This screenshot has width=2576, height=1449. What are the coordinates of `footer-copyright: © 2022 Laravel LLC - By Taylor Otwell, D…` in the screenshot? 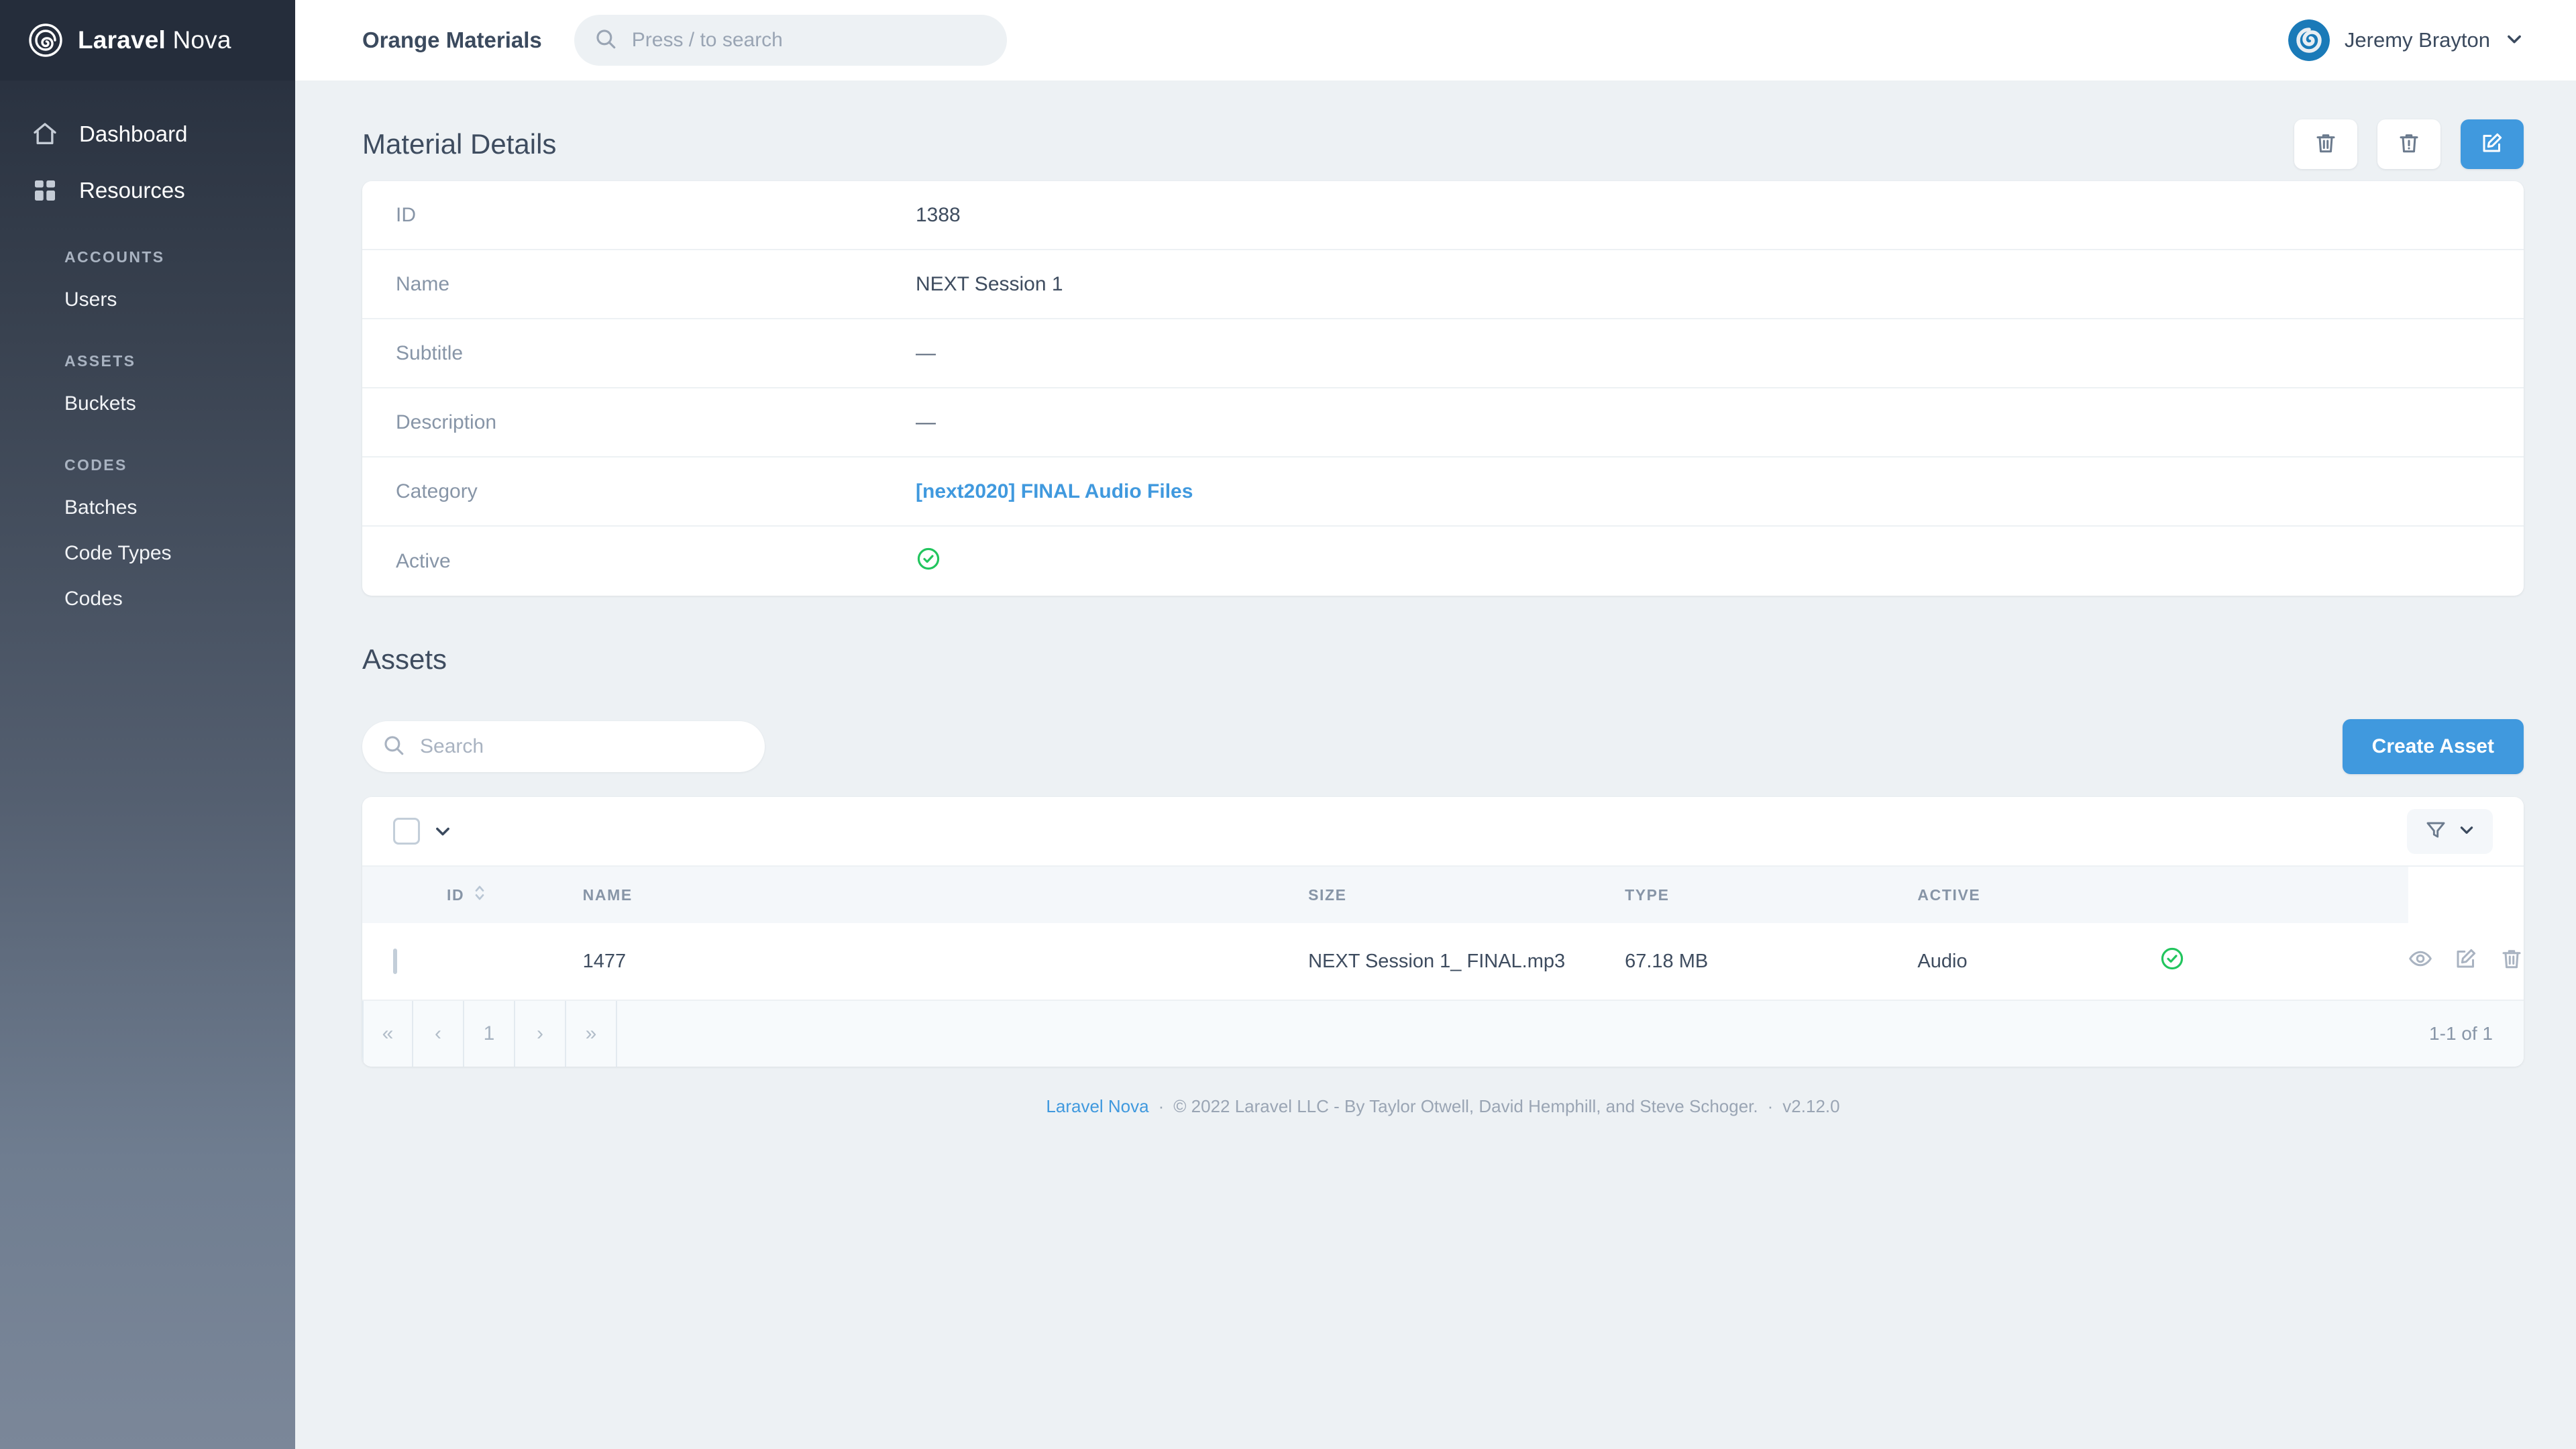 It's located at (1465, 1106).